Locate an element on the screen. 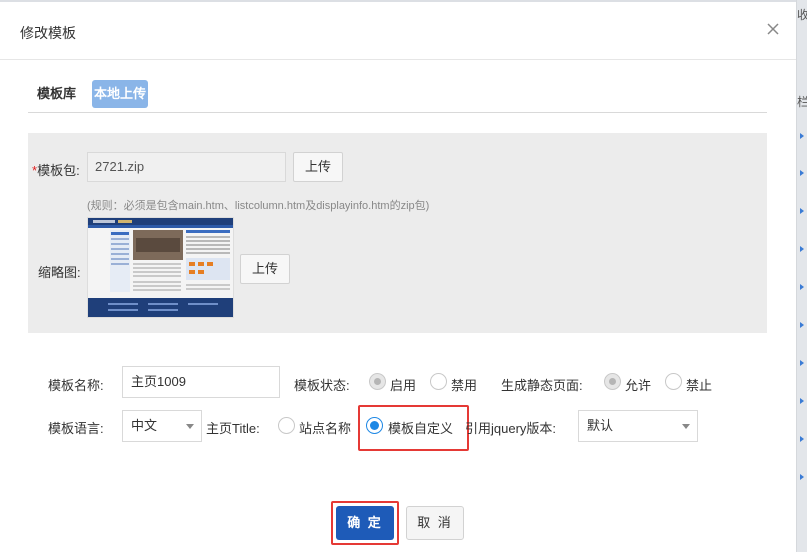  background-text-fragment: 收 is located at coordinates (802, 15).